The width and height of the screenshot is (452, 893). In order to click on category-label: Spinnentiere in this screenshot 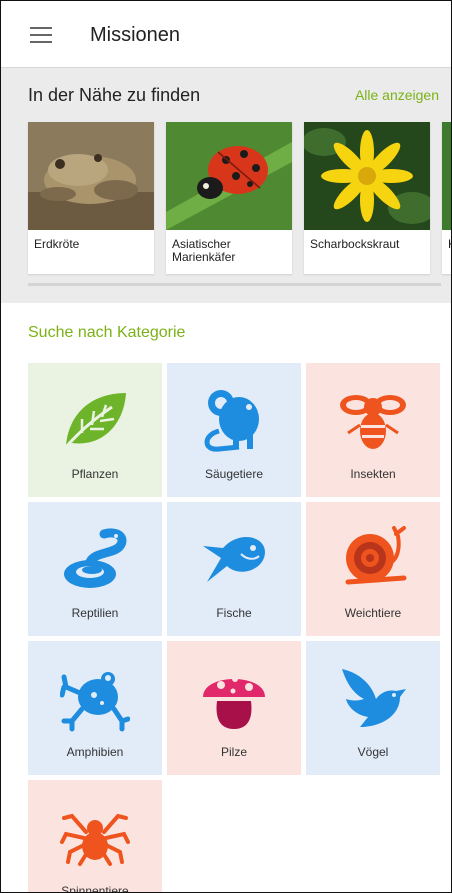, I will do `click(95, 888)`.